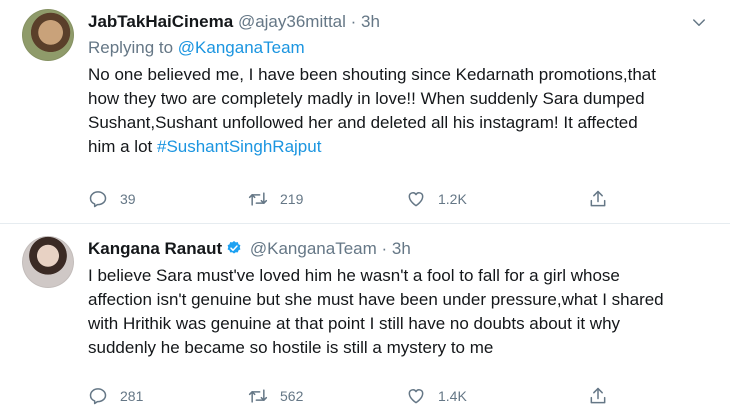 The width and height of the screenshot is (730, 419). I want to click on reply-button: 39, so click(112, 199).